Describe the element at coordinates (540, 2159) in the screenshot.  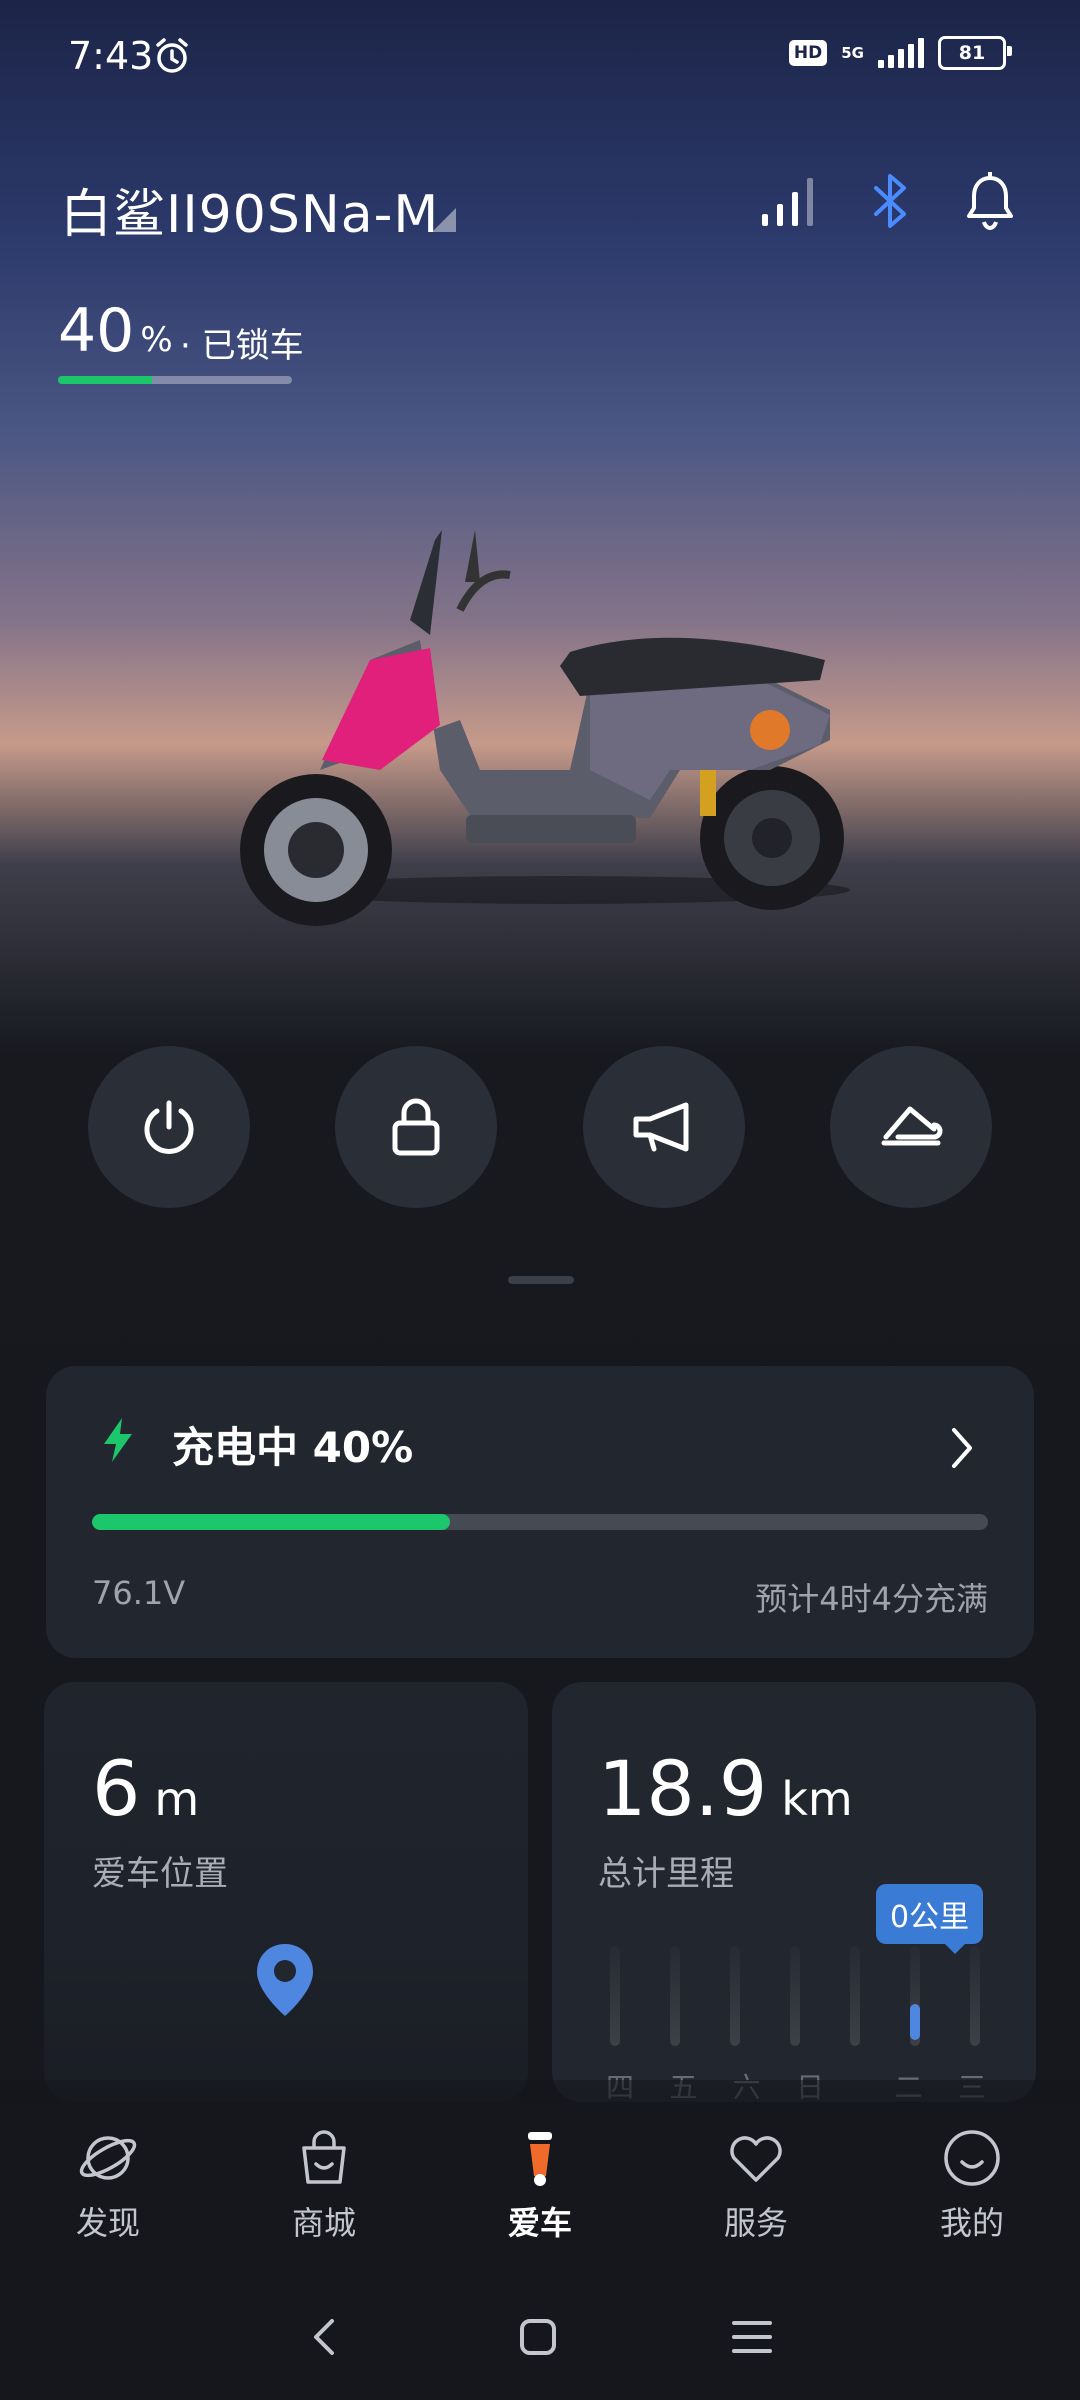
I see `scooter-icon` at that location.